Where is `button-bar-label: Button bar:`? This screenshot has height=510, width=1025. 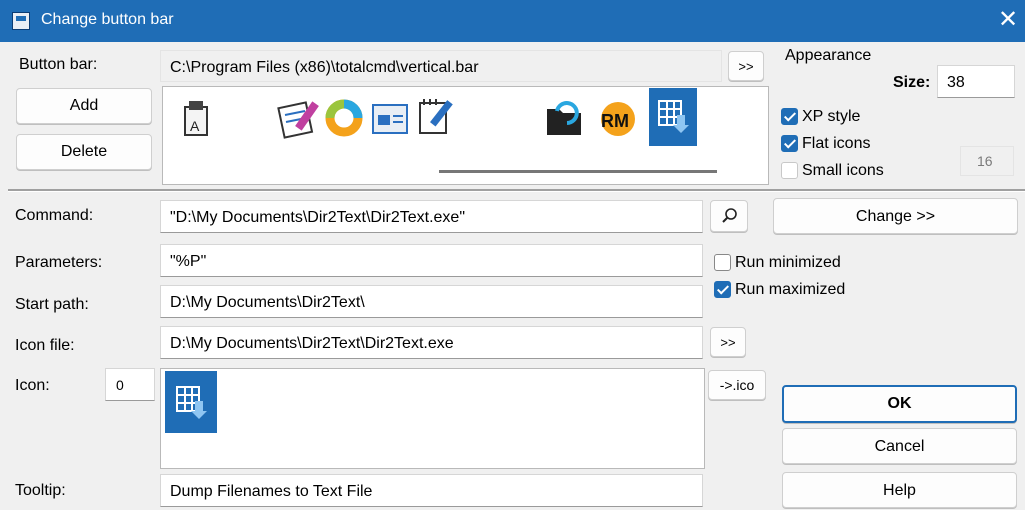
button-bar-label: Button bar: is located at coordinates (58, 64).